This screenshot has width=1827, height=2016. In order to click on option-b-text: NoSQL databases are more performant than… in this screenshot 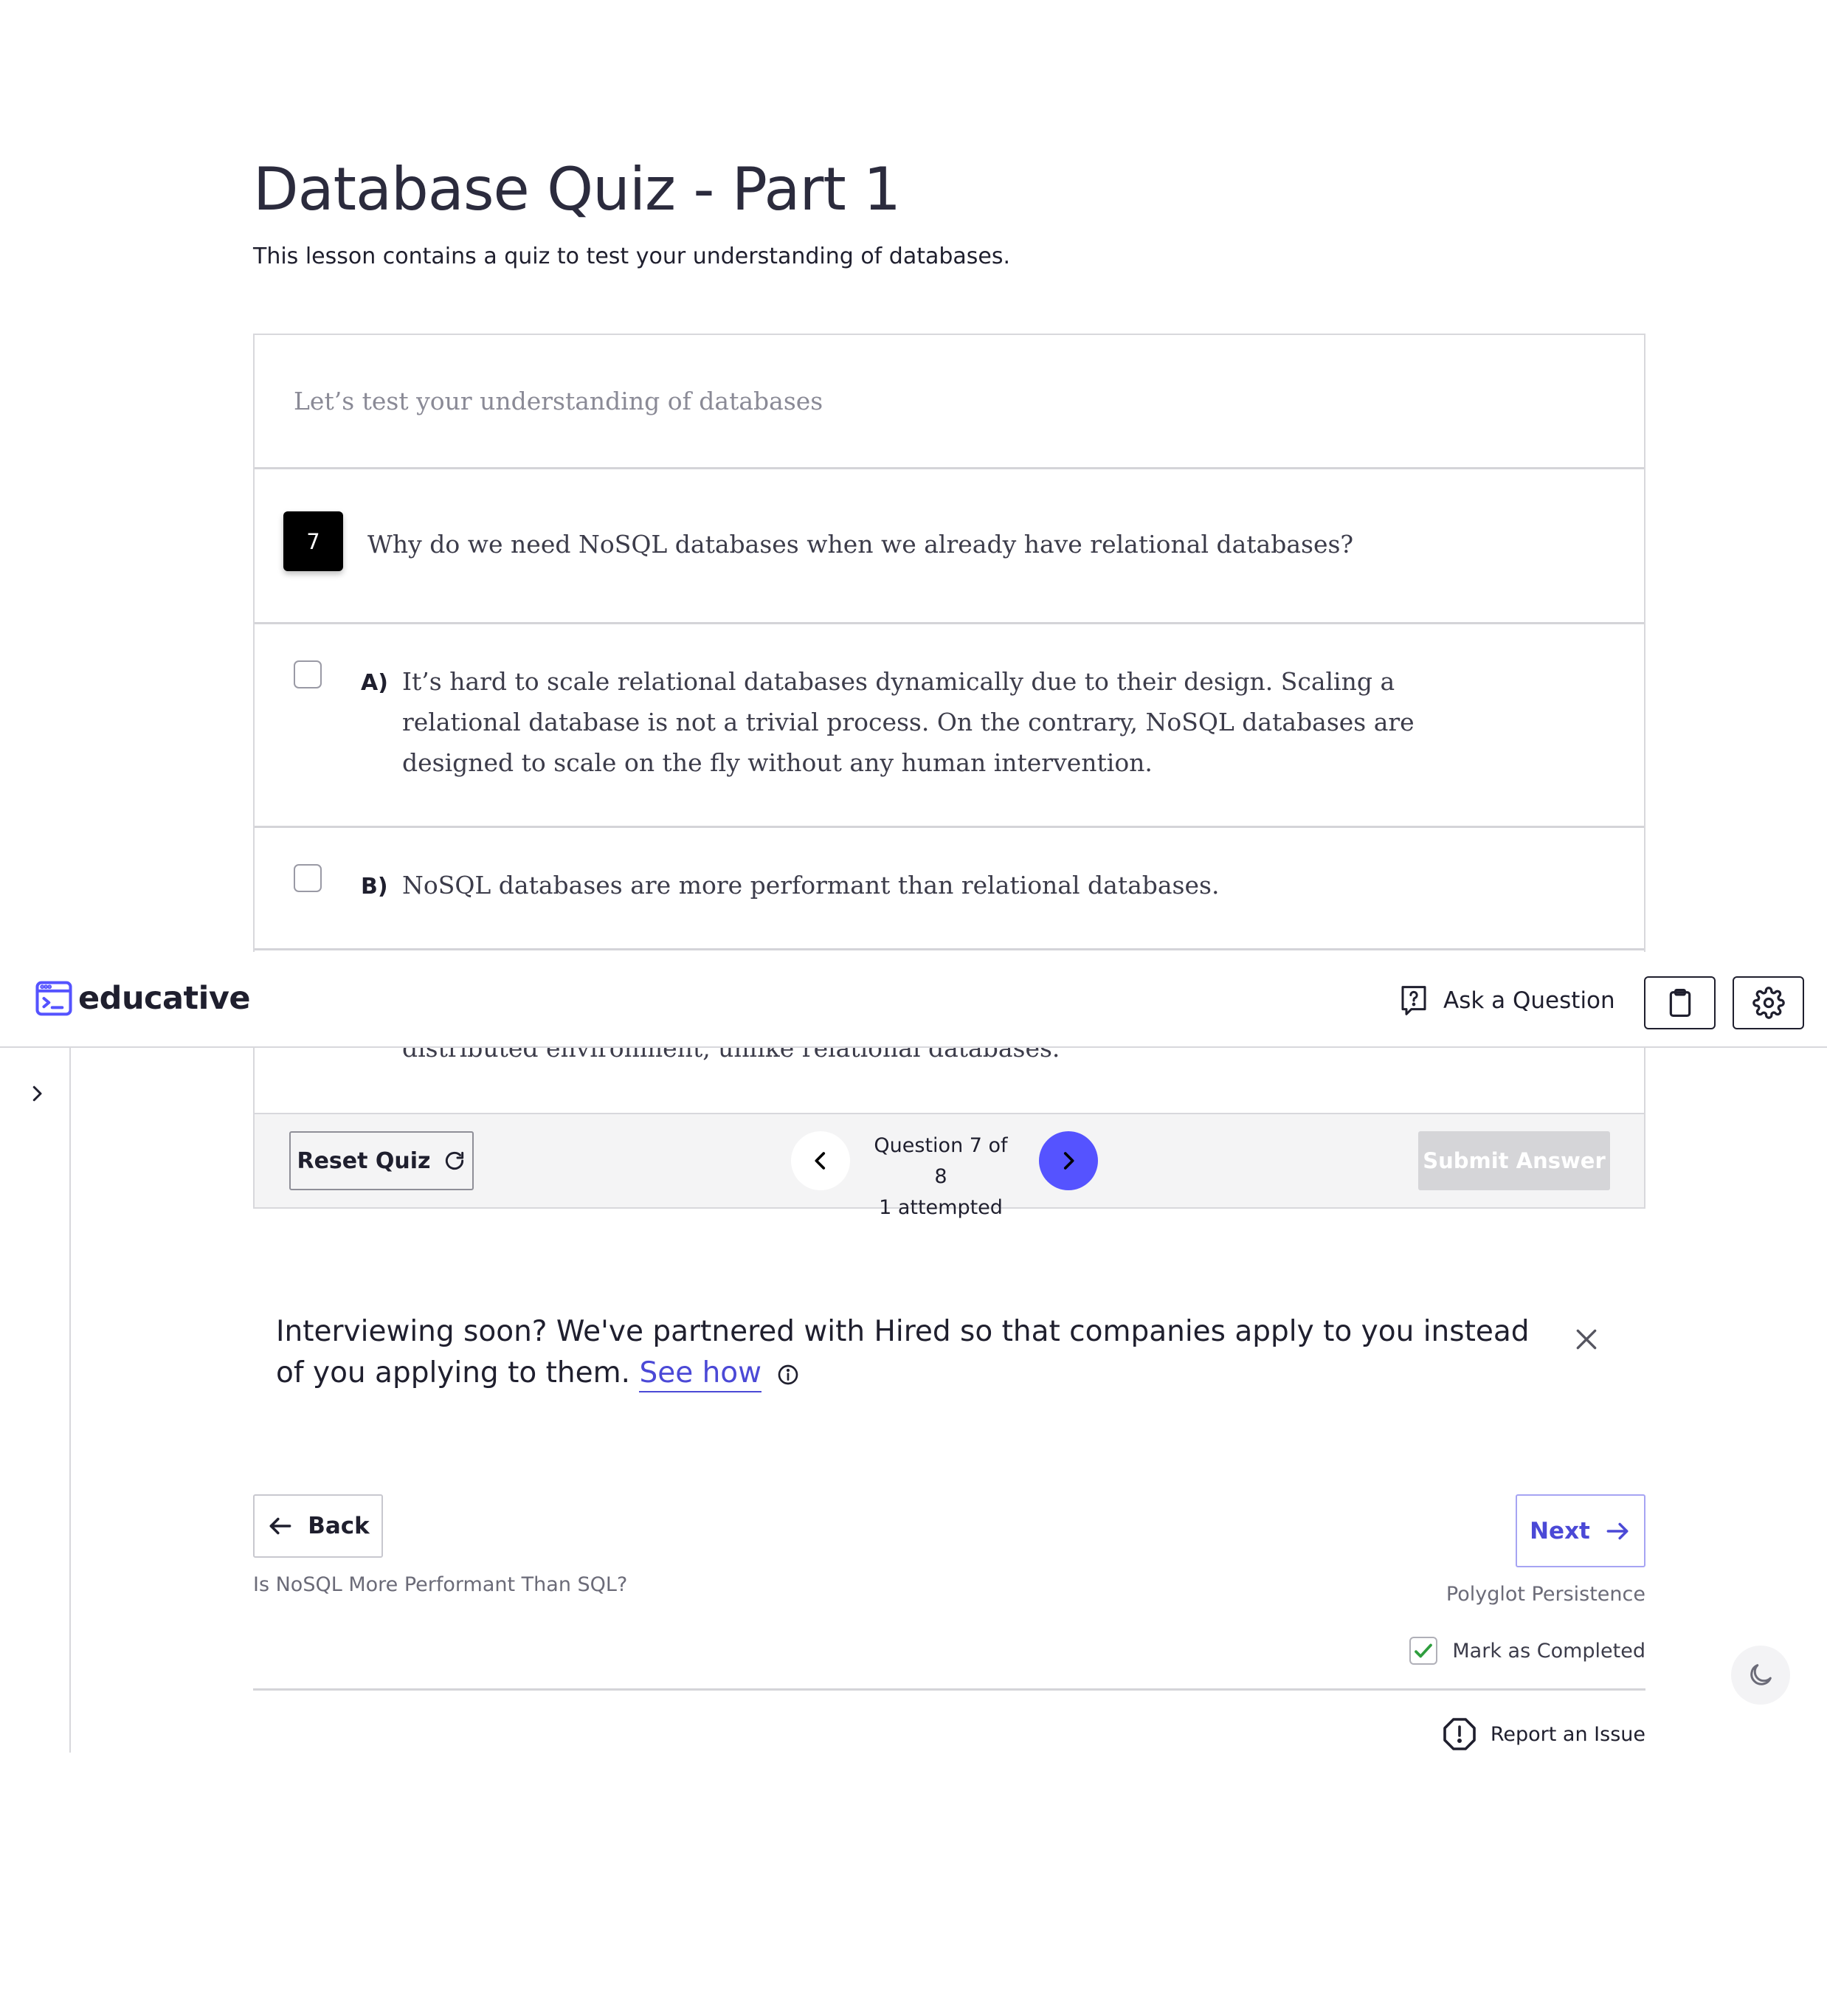, I will do `click(948, 885)`.